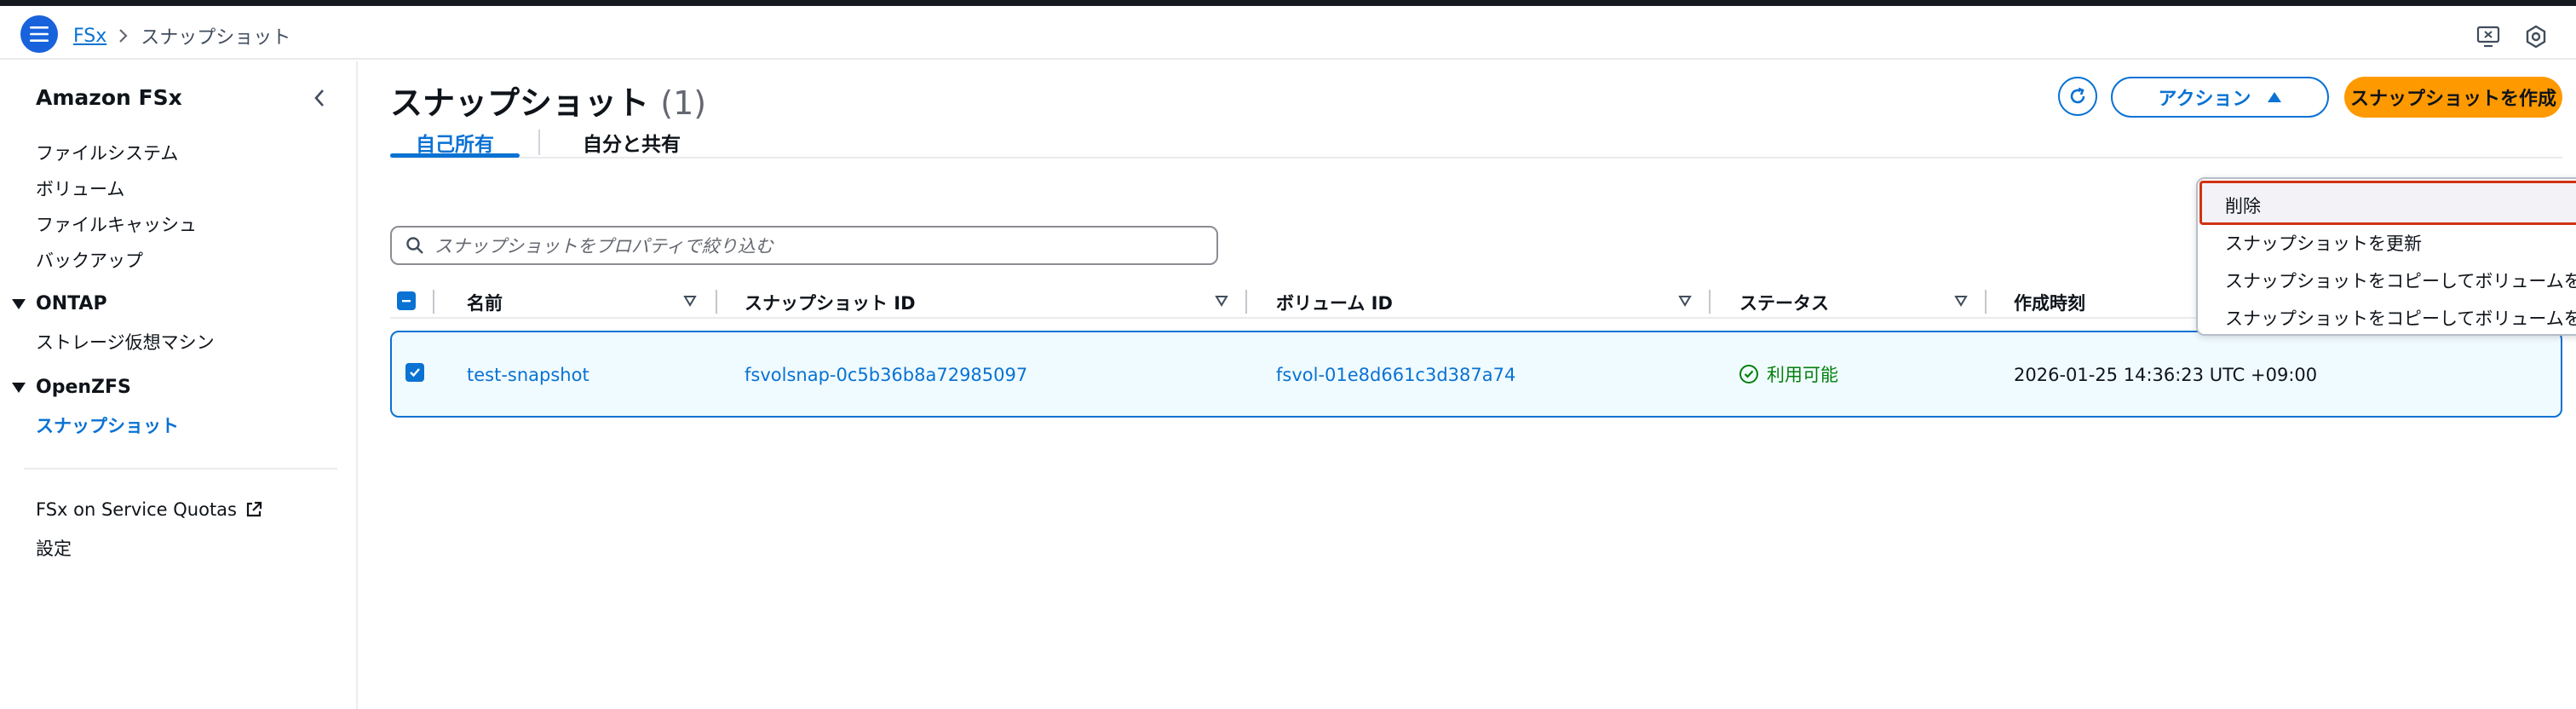  What do you see at coordinates (2401, 280) in the screenshot?
I see `menu-item-copy-update-volume: スナップショットをコピーしてボリュームを更新` at bounding box center [2401, 280].